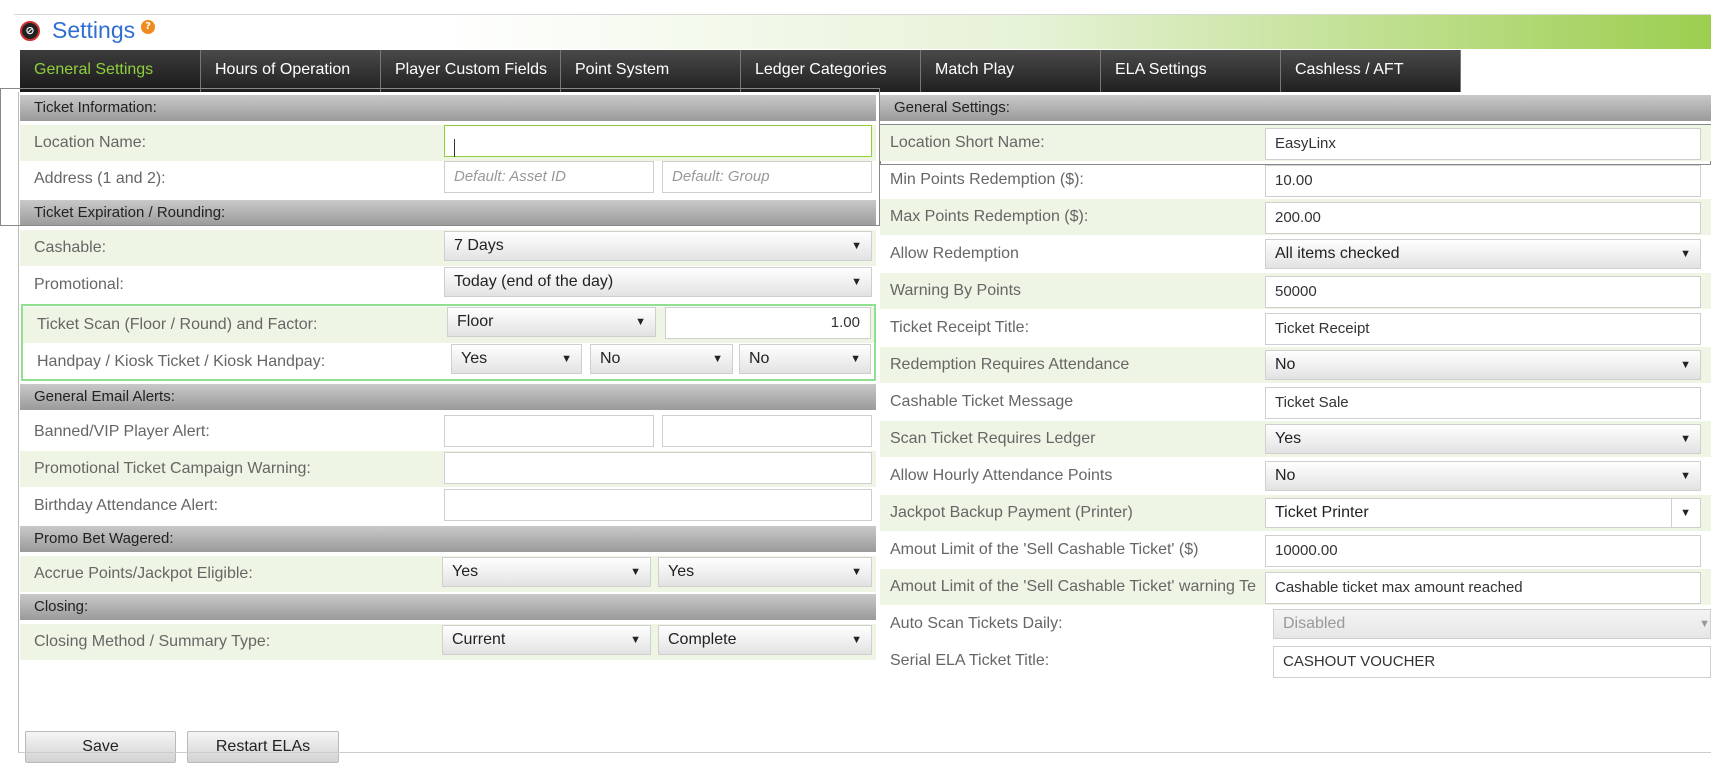 The height and width of the screenshot is (776, 1711). Describe the element at coordinates (30, 31) in the screenshot. I see `app-logo-icon: ⊘` at that location.